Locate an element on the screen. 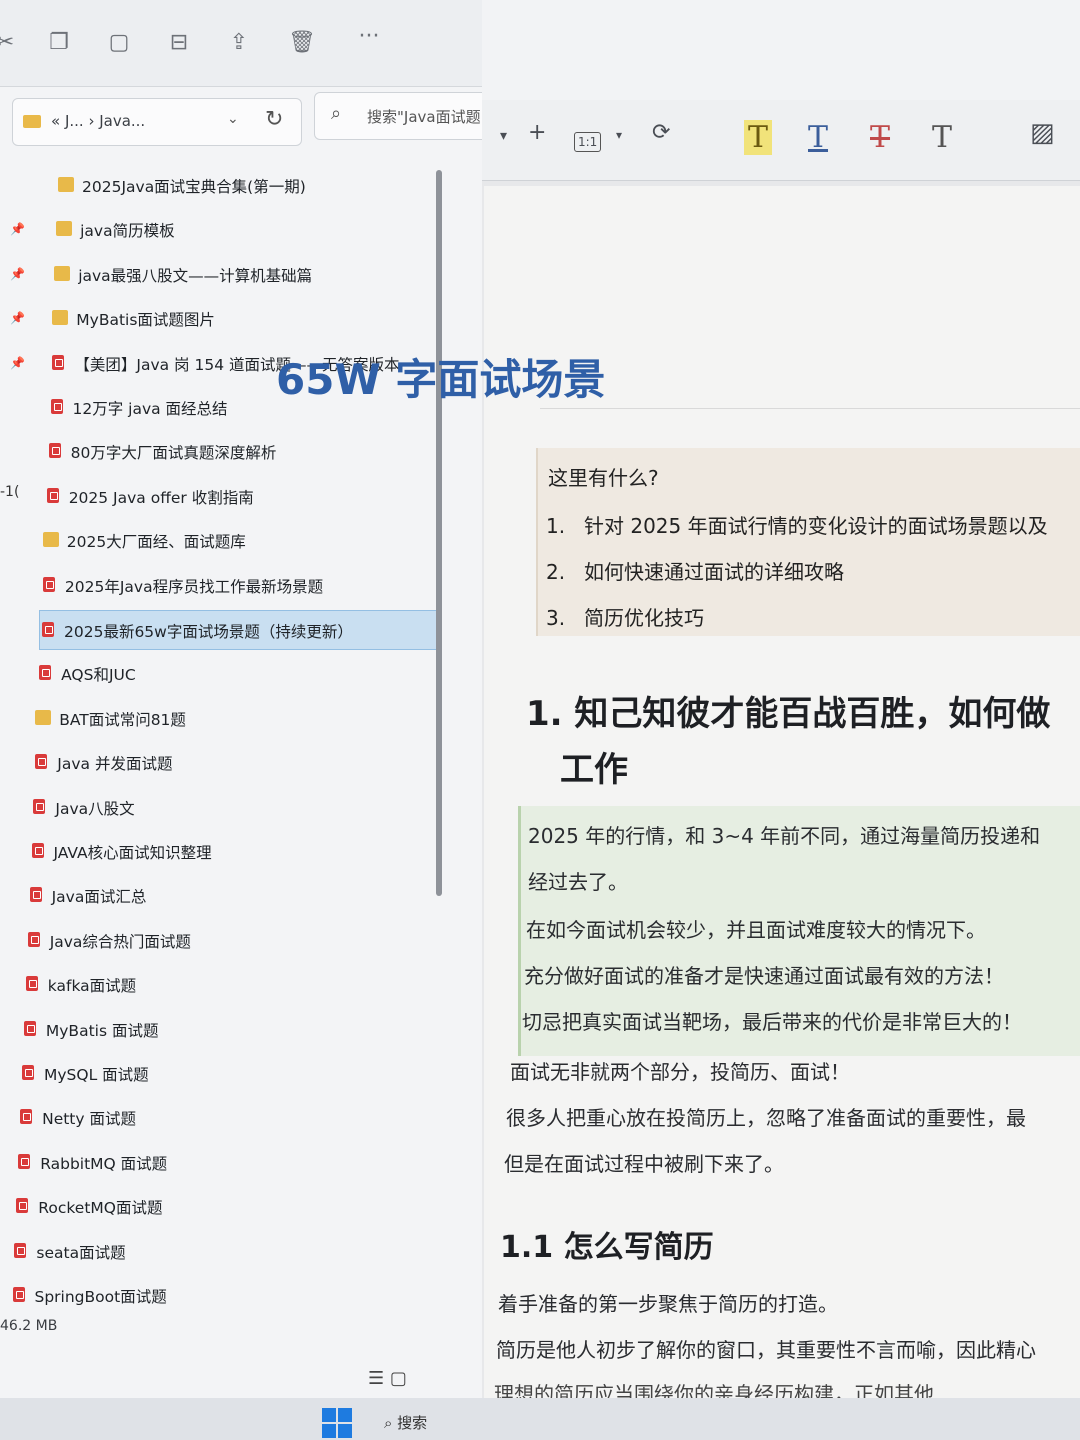  text-tool-button: T is located at coordinates (942, 137).